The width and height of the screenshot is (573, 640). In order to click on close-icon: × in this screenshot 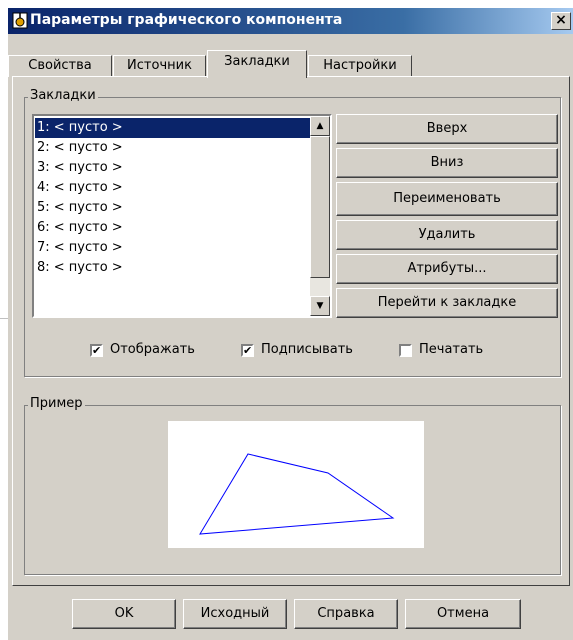, I will do `click(561, 20)`.